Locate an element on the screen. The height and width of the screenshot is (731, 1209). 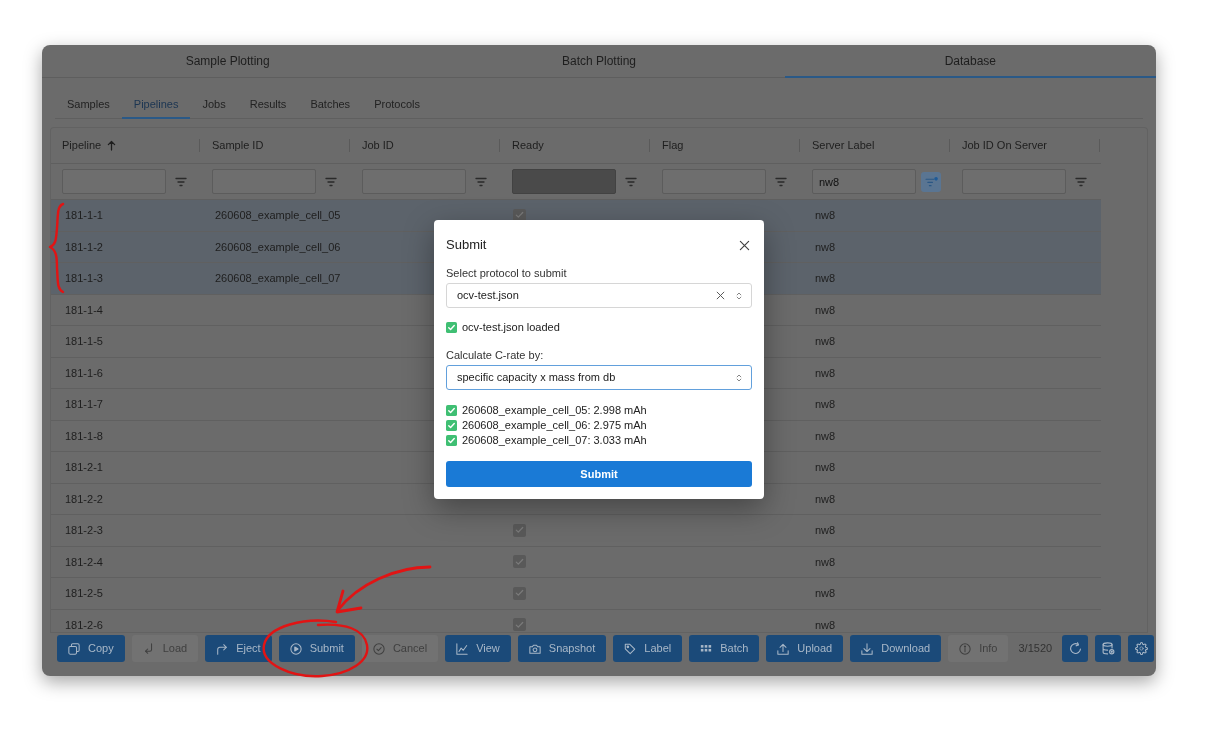
pipeline-id: 181-1-4 is located at coordinates (84, 310).